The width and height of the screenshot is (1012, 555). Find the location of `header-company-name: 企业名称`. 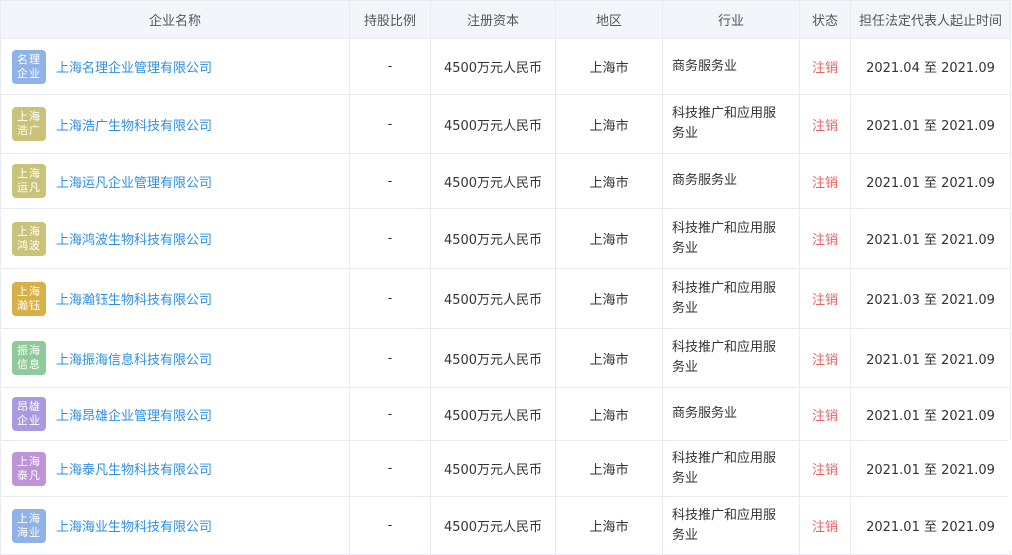

header-company-name: 企业名称 is located at coordinates (175, 19).